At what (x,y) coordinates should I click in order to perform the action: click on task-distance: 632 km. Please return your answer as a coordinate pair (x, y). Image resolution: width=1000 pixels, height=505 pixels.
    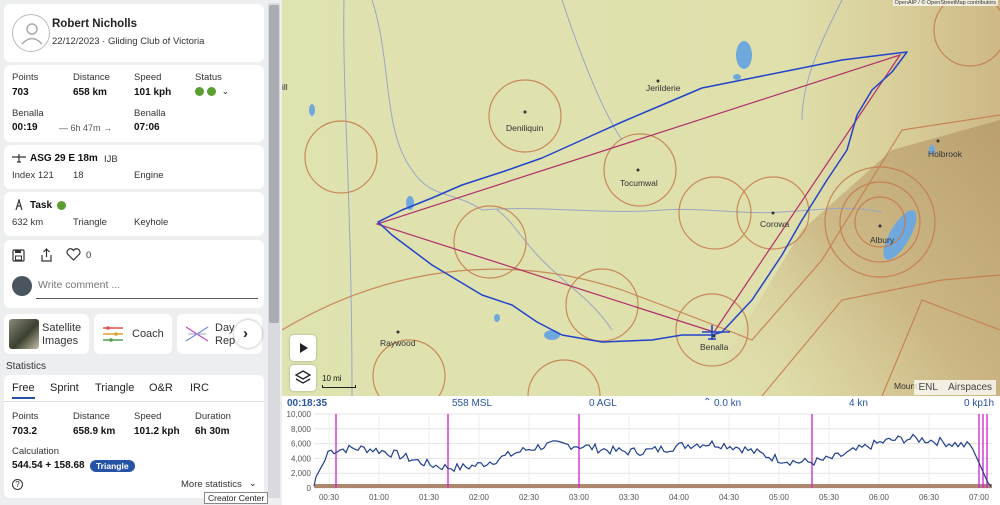
    Looking at the image, I should click on (28, 222).